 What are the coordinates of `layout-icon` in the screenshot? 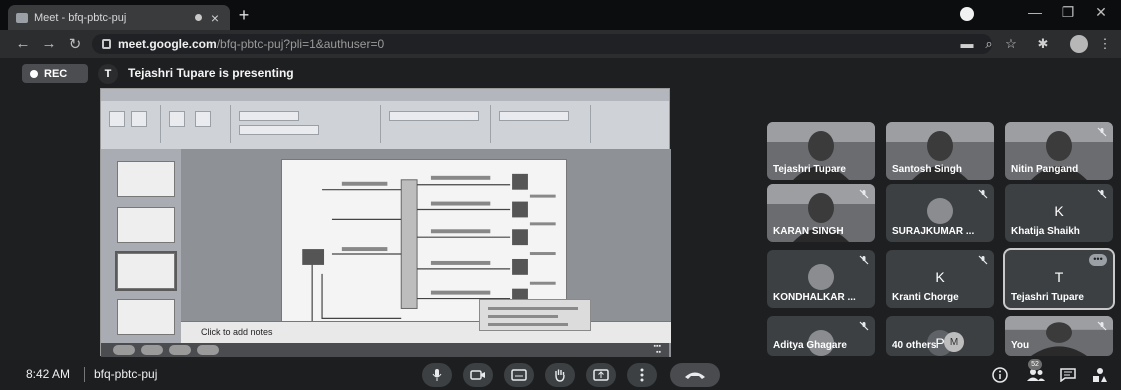 It's located at (203, 119).